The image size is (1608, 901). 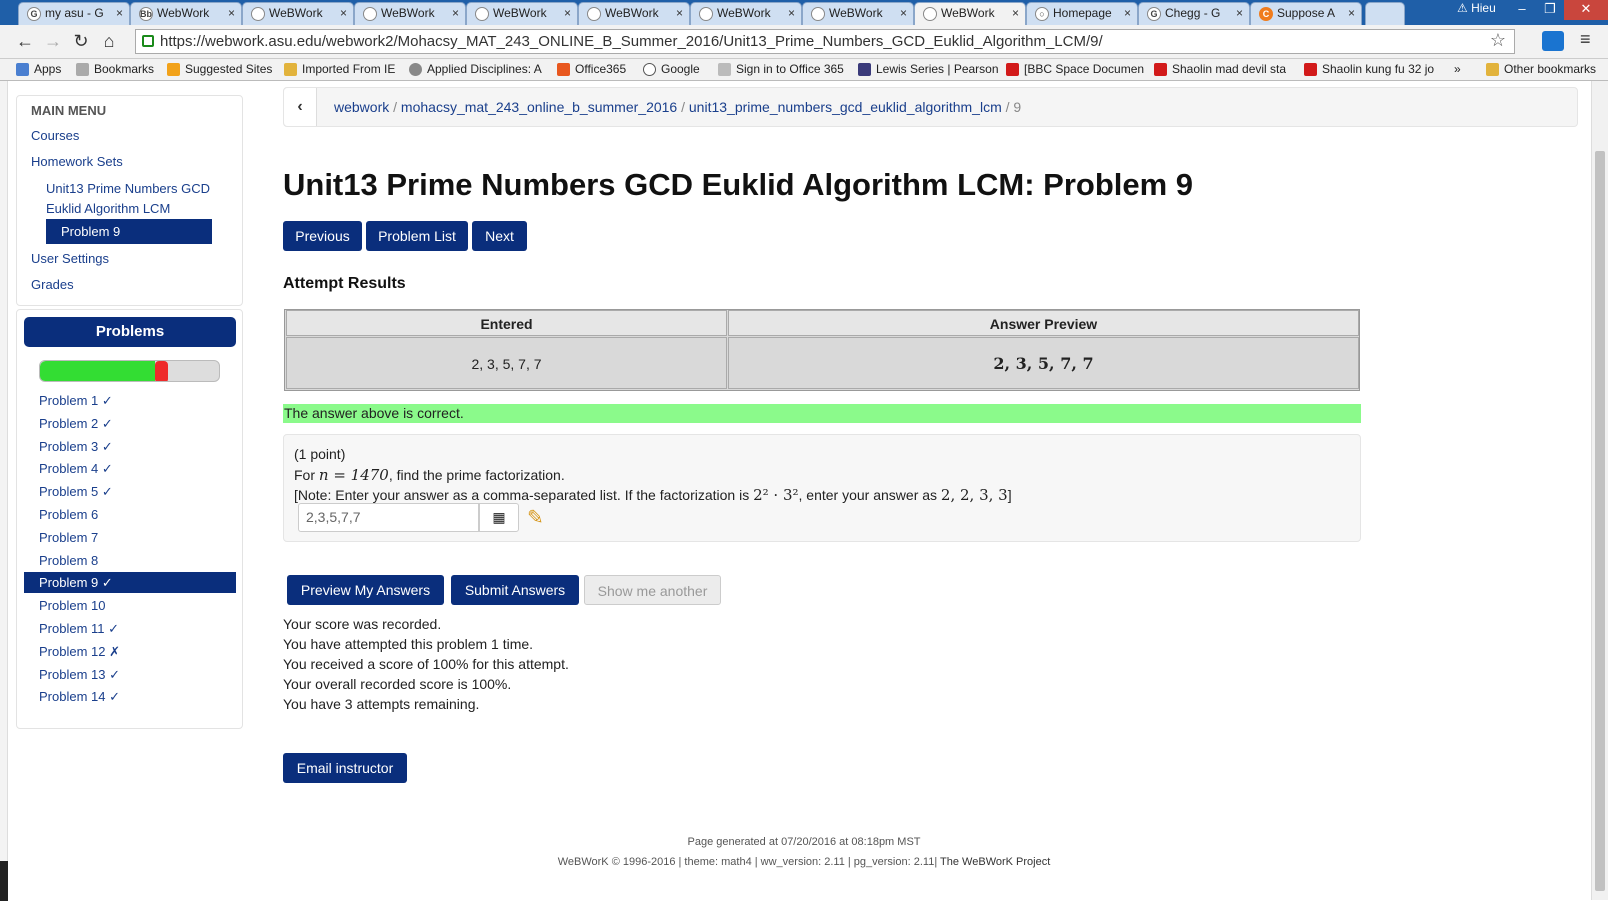 I want to click on problem-list-item: Problem 6, so click(x=68, y=514).